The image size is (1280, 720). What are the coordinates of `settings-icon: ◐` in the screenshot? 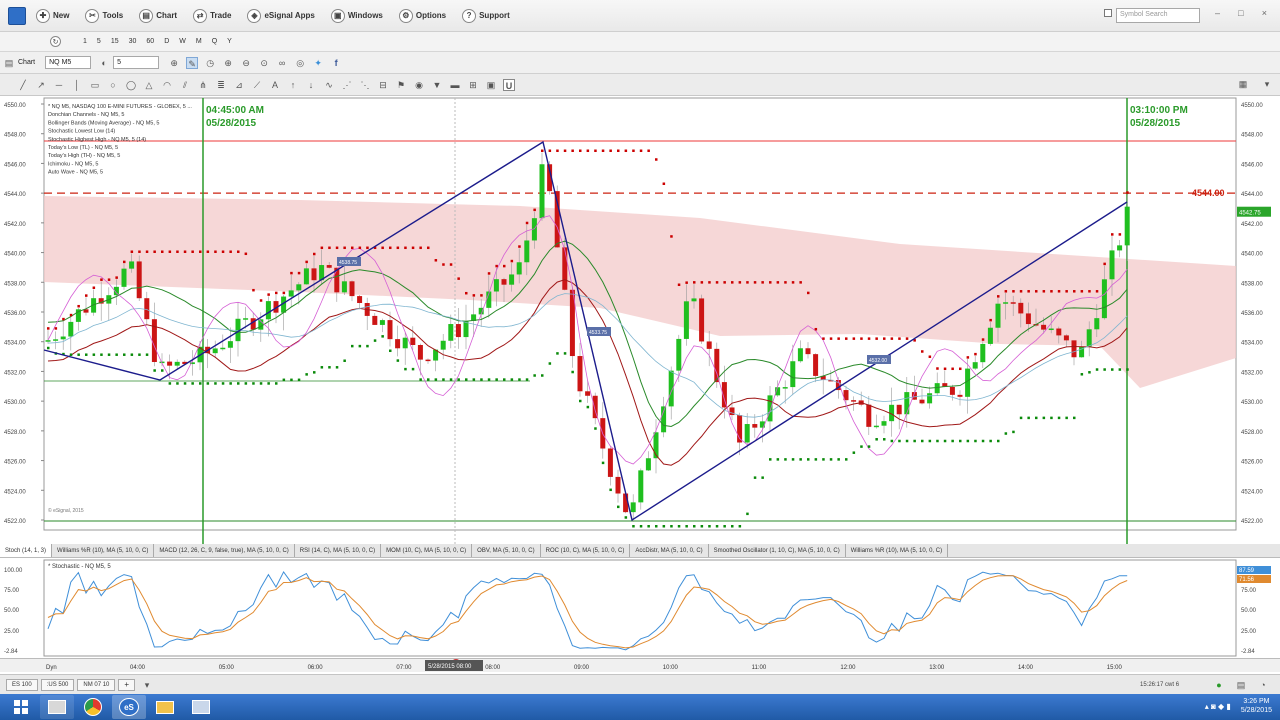 It's located at (104, 63).